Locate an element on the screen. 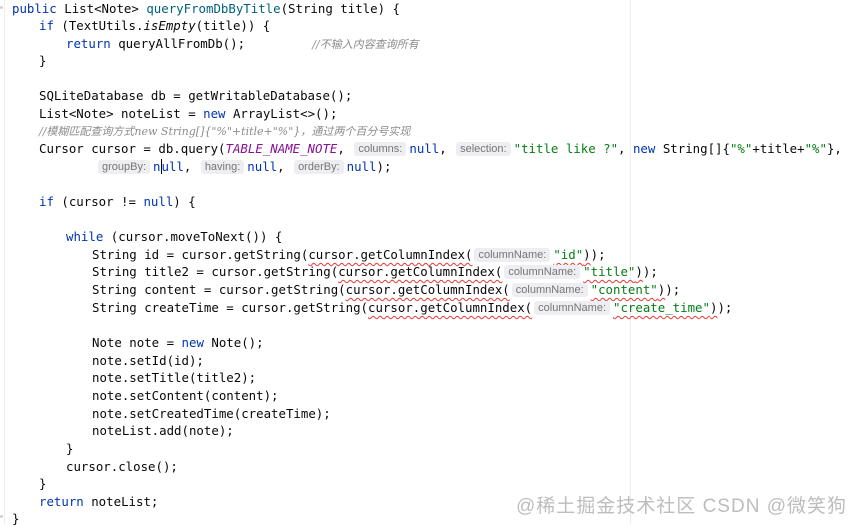 The image size is (865, 527). code-text: String createTime = cursor.getString( is located at coordinates (230, 307).